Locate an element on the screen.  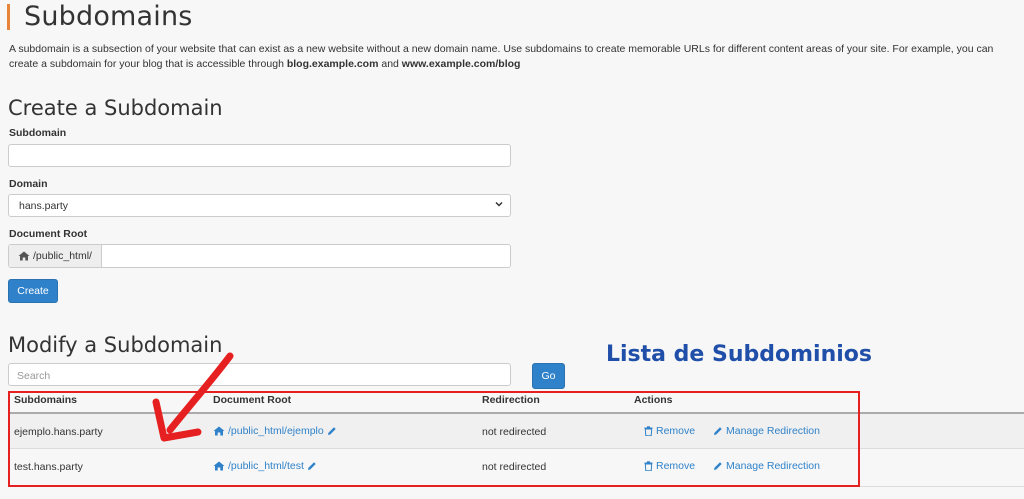
docroot-prefix-text: /public_html/ is located at coordinates (62, 256).